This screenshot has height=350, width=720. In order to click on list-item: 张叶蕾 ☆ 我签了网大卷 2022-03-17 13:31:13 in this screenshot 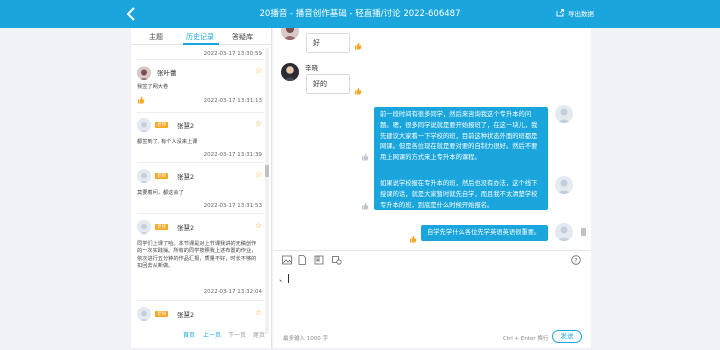, I will do `click(200, 88)`.